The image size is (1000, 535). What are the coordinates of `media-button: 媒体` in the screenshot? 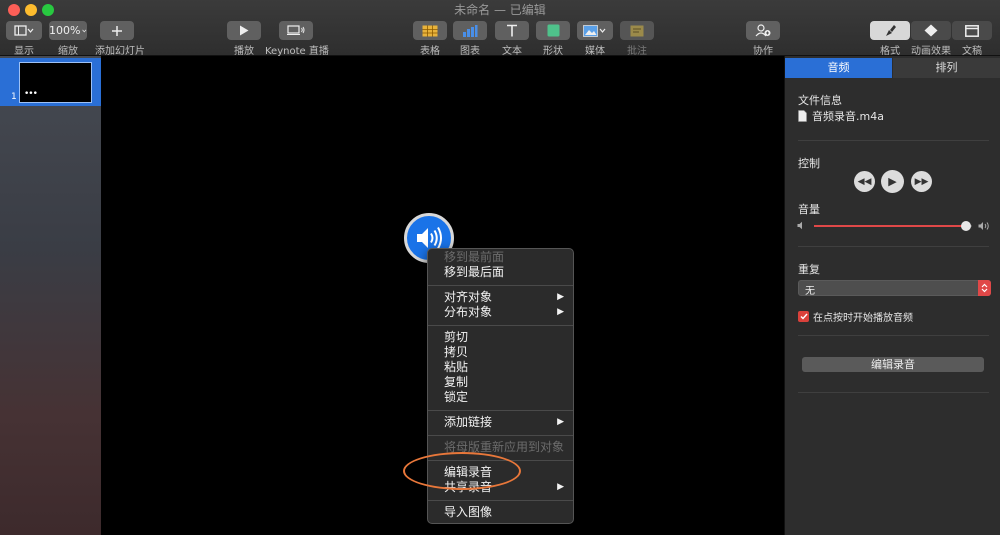 It's located at (595, 39).